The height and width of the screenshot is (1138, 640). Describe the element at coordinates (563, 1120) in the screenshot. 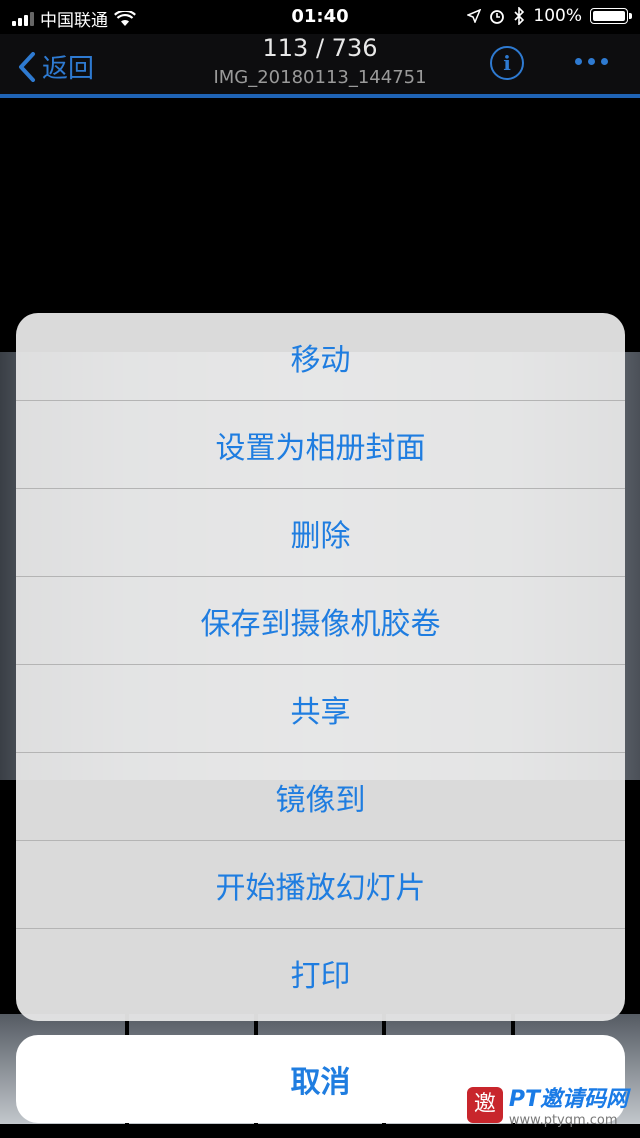

I see `watermark-url: www.ptyqm.com` at that location.